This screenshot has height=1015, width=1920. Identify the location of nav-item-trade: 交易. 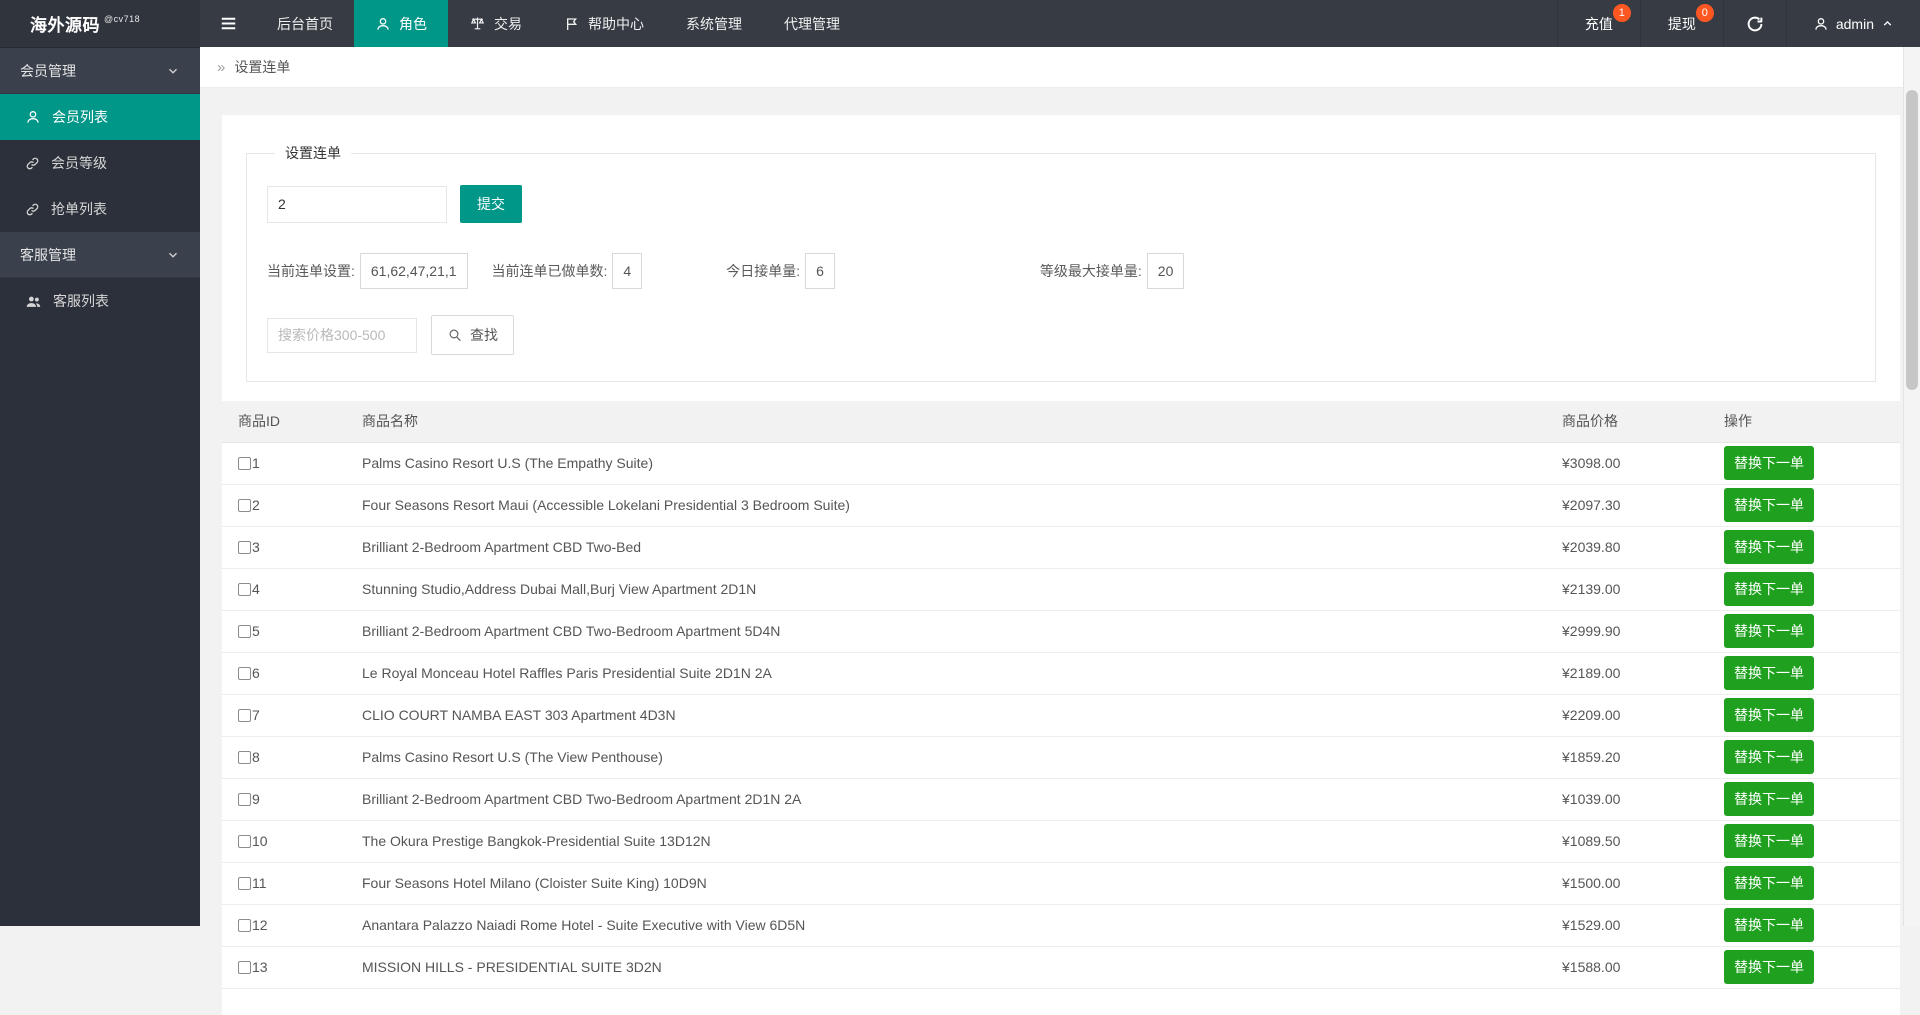
(495, 23).